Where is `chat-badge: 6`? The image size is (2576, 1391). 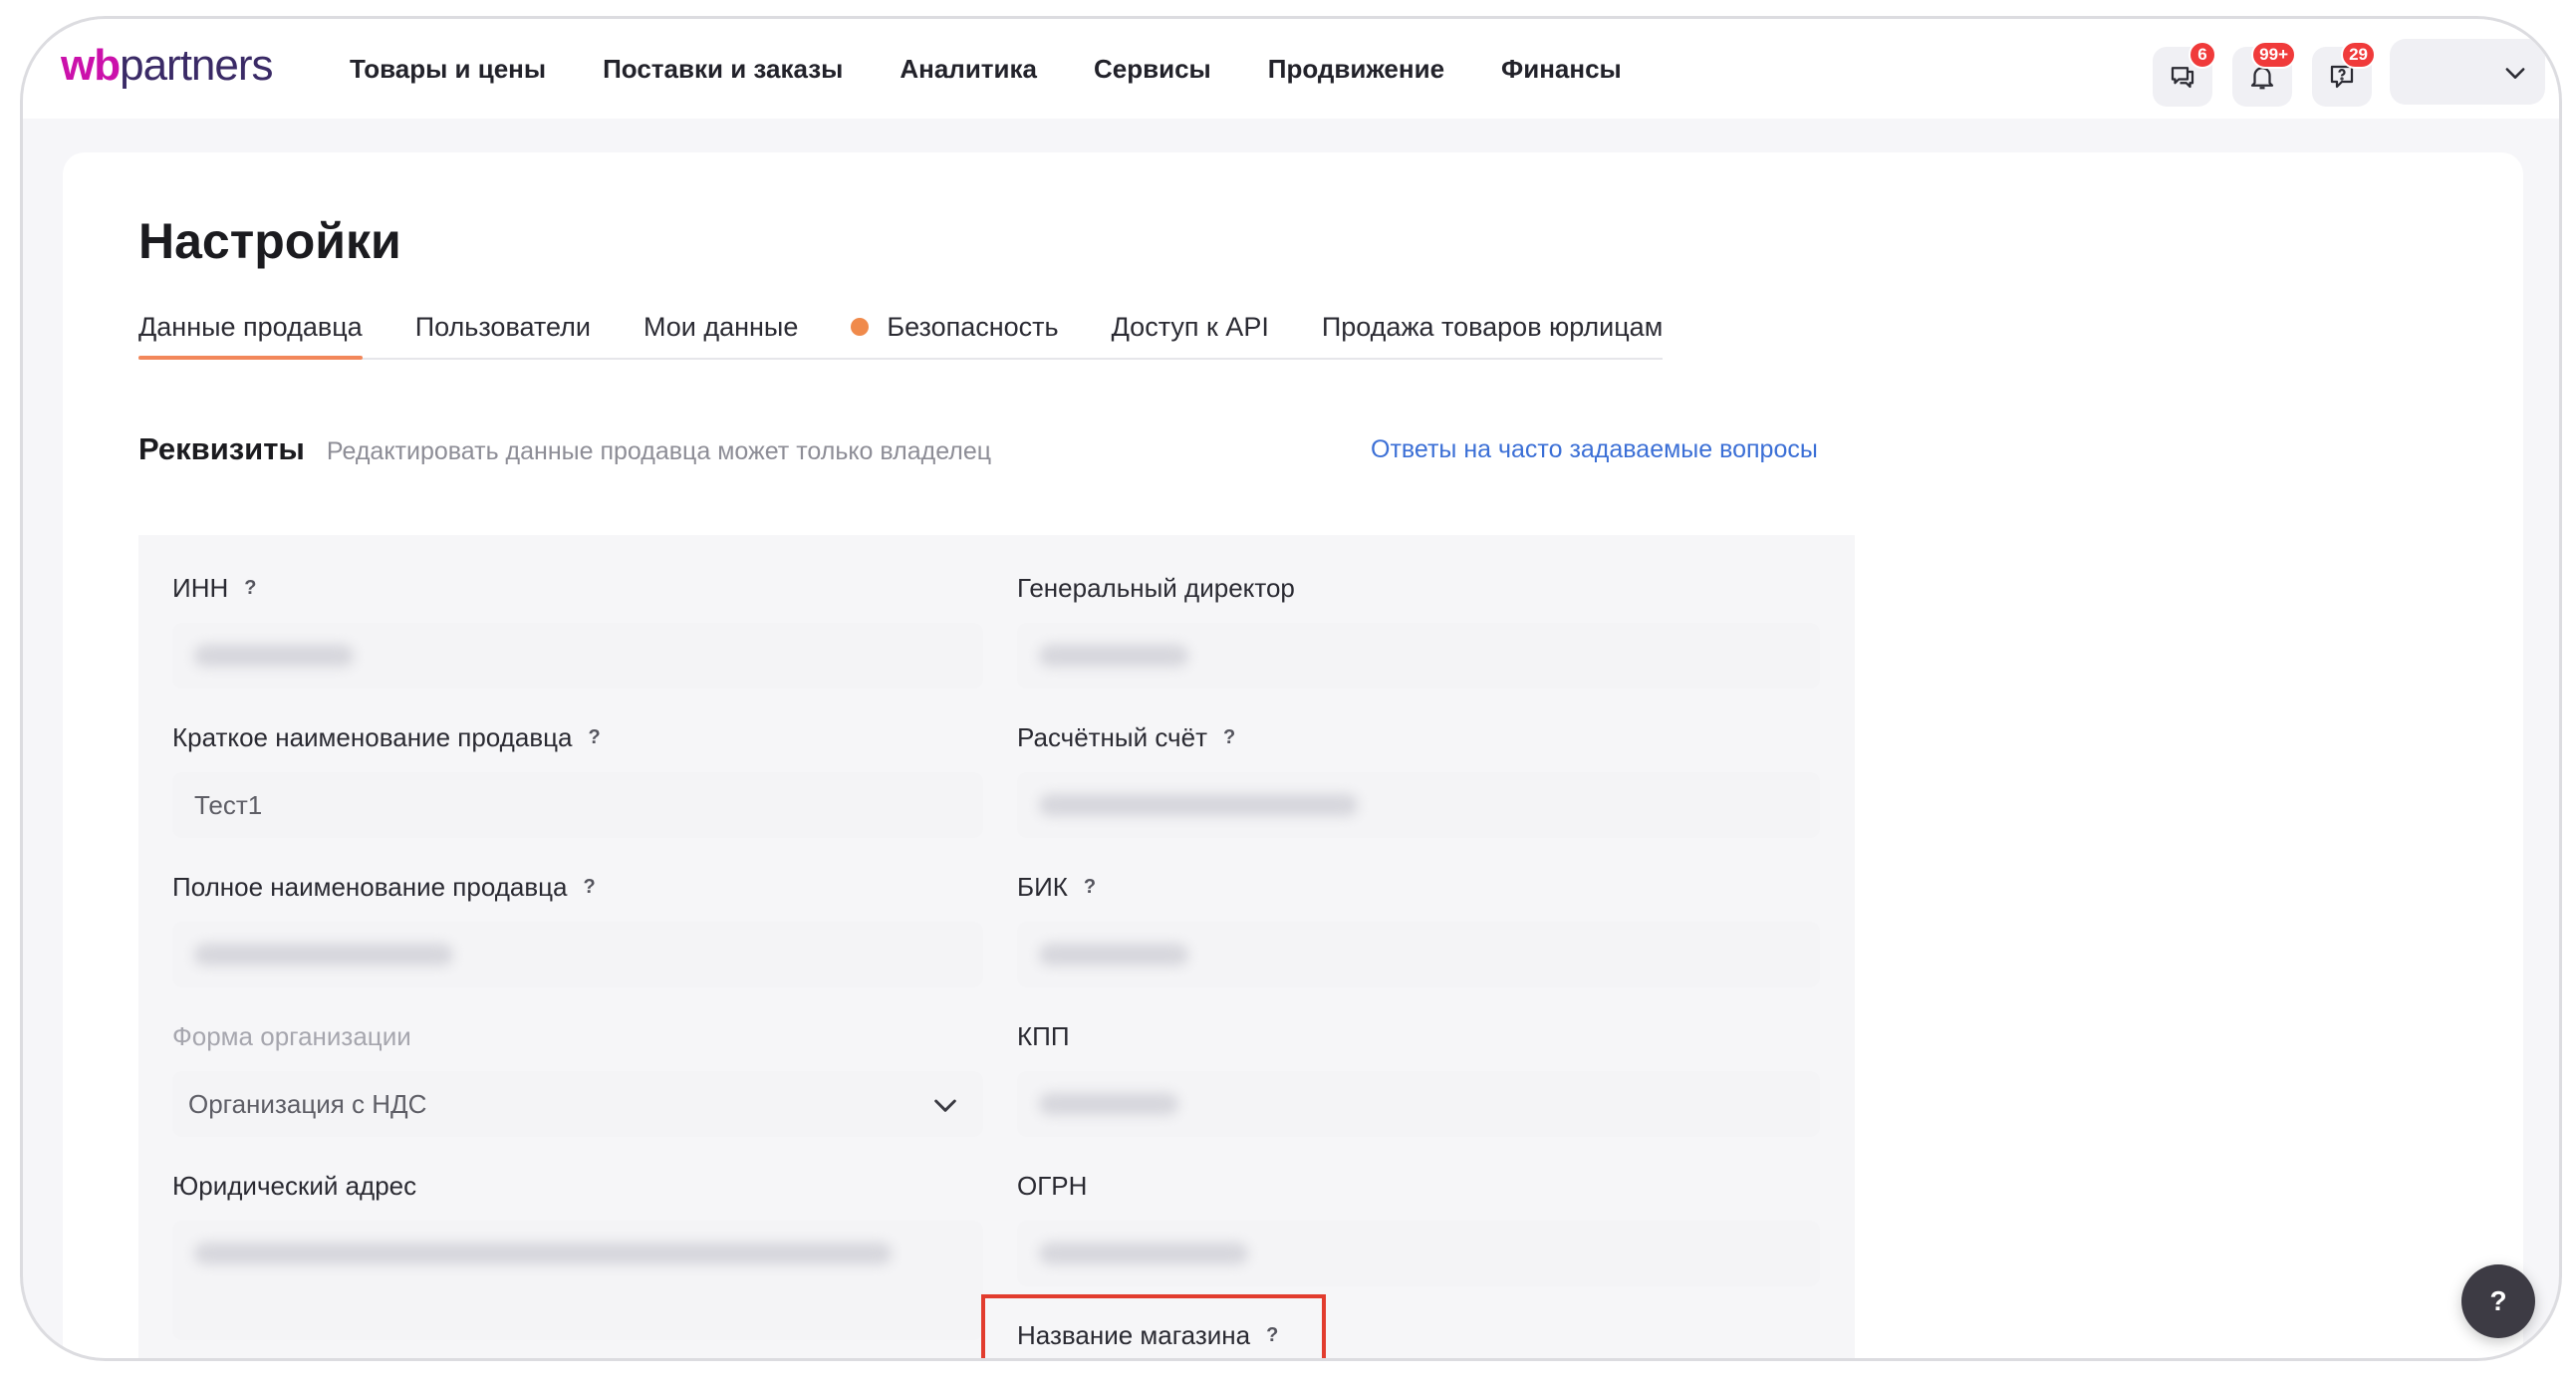 chat-badge: 6 is located at coordinates (2202, 55).